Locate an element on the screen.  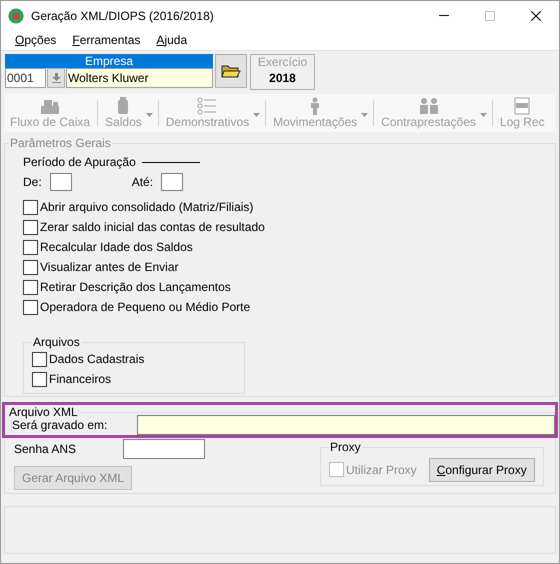
checkbox-label: Visualizar antes de Enviar is located at coordinates (109, 267).